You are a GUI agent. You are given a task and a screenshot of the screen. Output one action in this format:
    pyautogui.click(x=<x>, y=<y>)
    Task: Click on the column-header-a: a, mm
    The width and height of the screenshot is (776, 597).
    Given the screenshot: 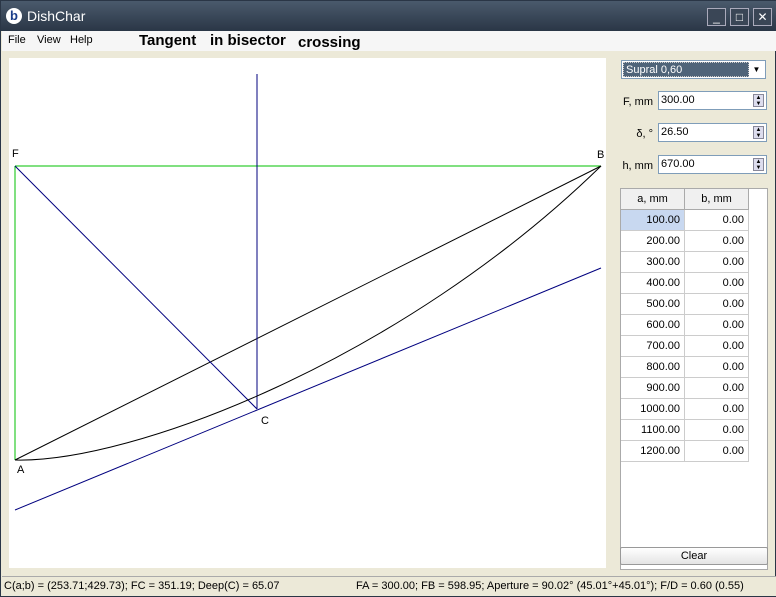 What is the action you would take?
    pyautogui.click(x=653, y=199)
    